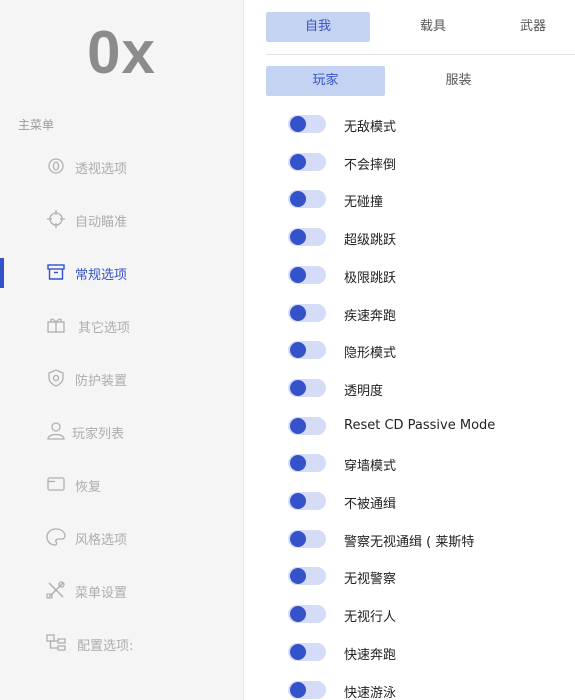 This screenshot has height=700, width=575. What do you see at coordinates (56, 590) in the screenshot?
I see `tools-icon` at bounding box center [56, 590].